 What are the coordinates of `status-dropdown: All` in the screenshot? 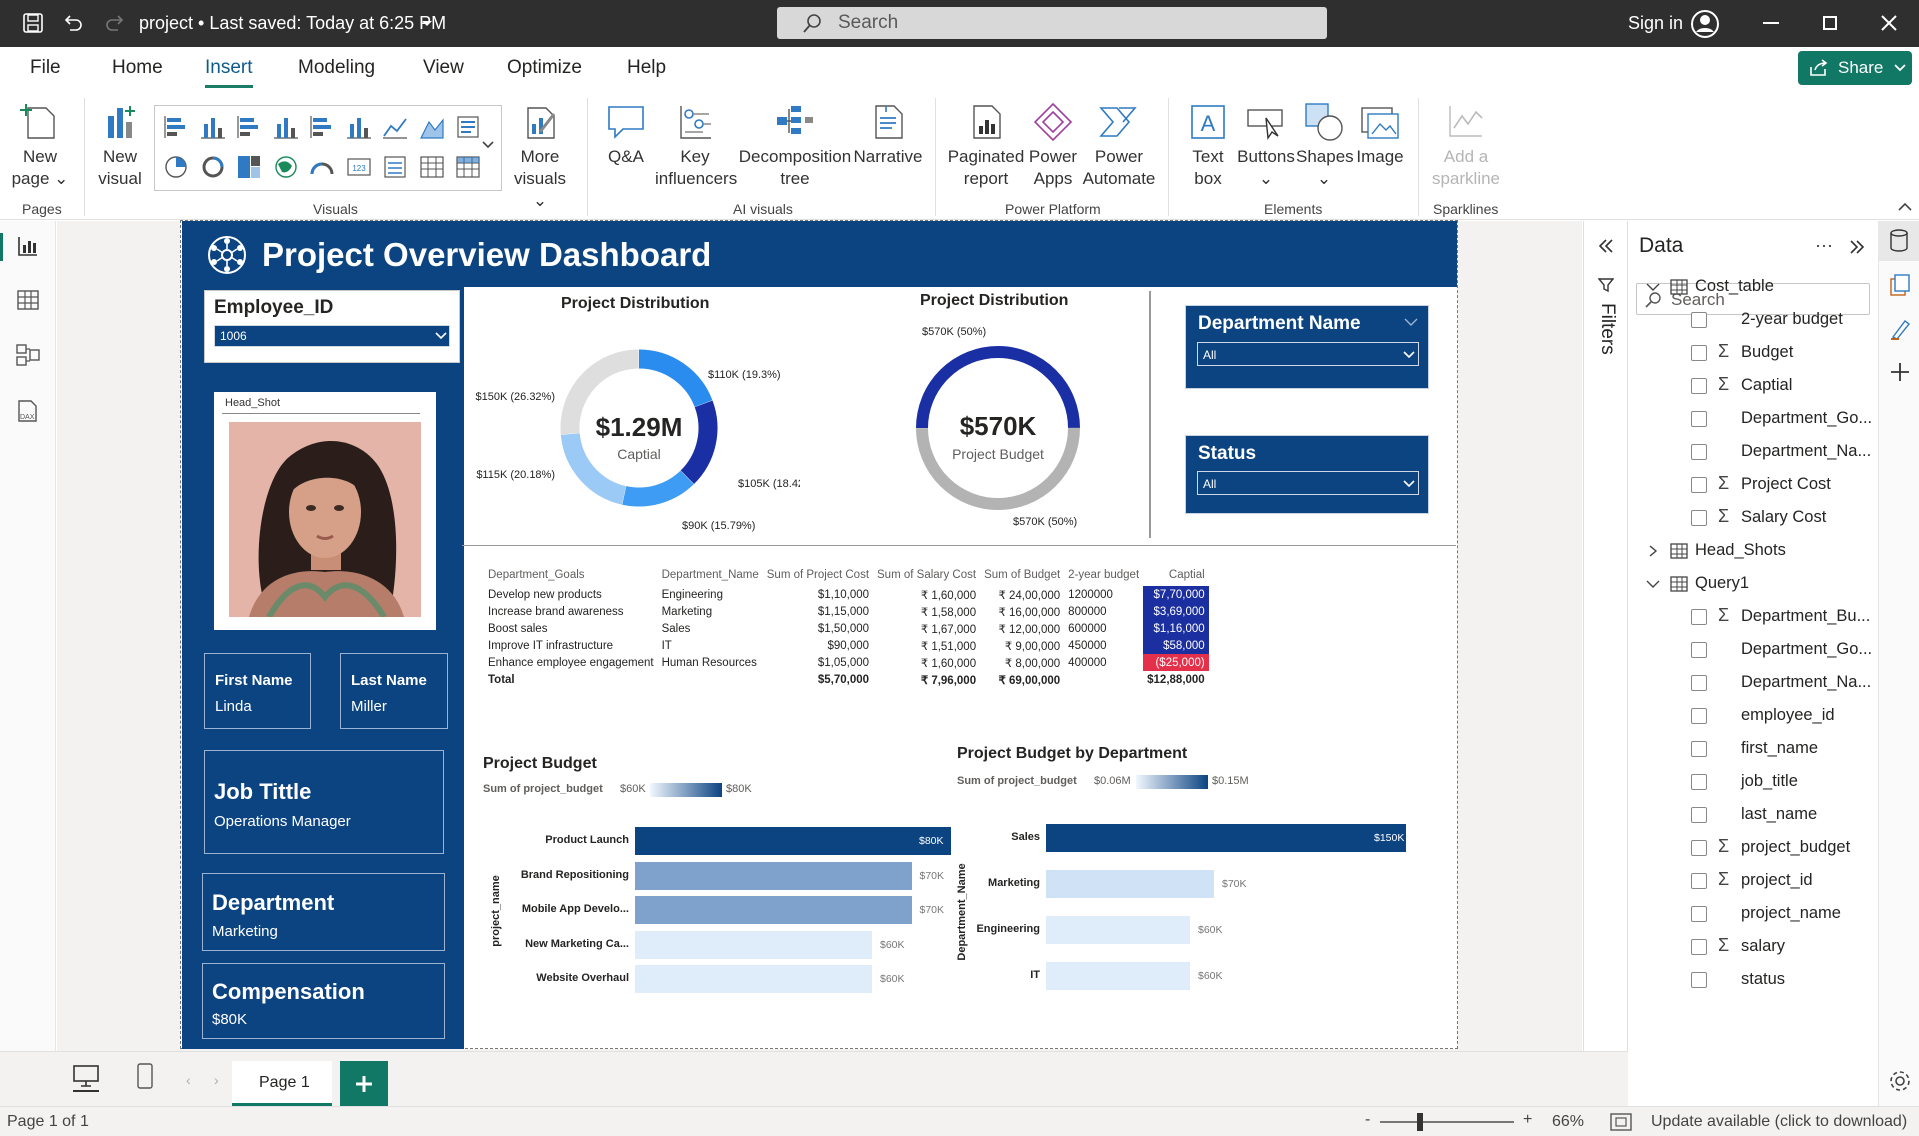 It's located at (1308, 483).